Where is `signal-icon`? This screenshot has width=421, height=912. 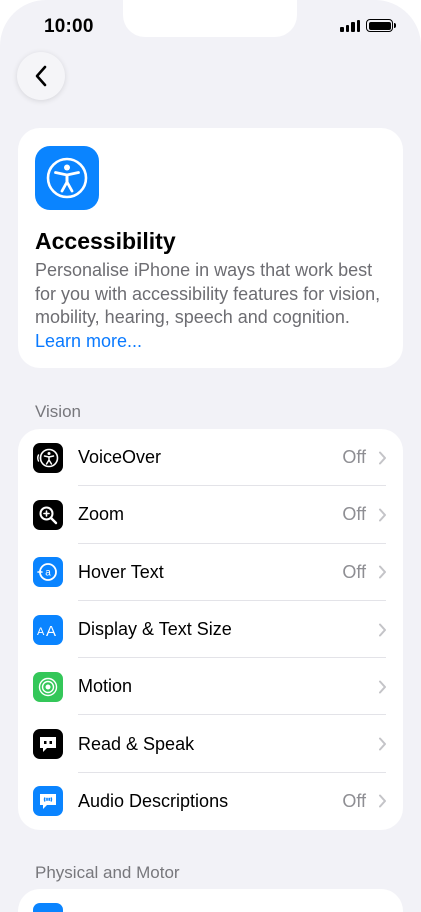
signal-icon is located at coordinates (350, 25).